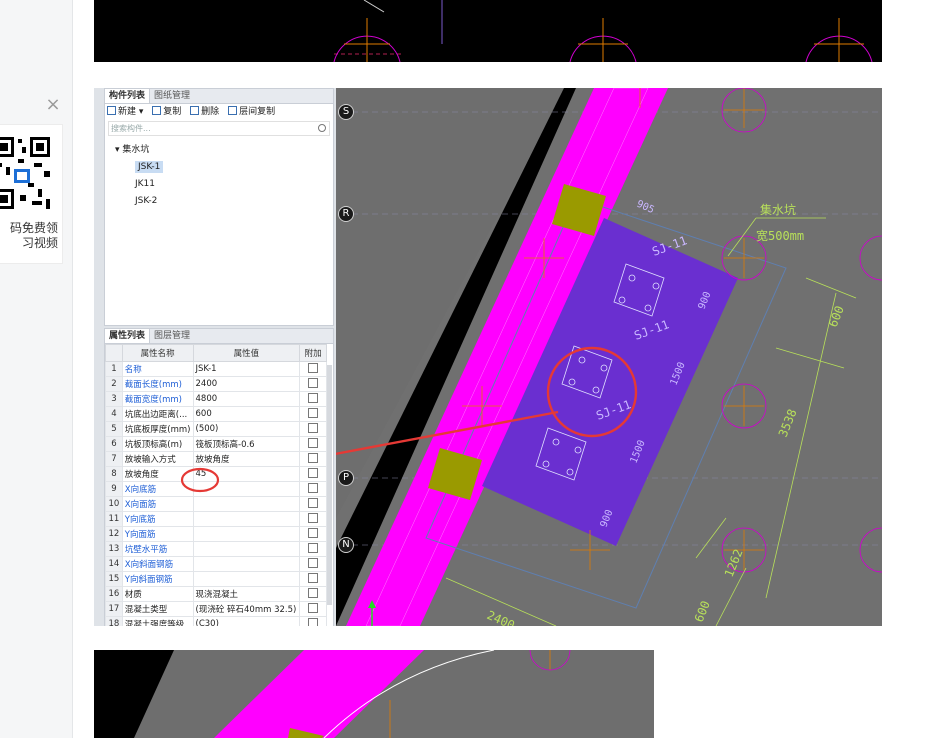 Image resolution: width=926 pixels, height=738 pixels. I want to click on col-property-name: 属性名称, so click(157, 353).